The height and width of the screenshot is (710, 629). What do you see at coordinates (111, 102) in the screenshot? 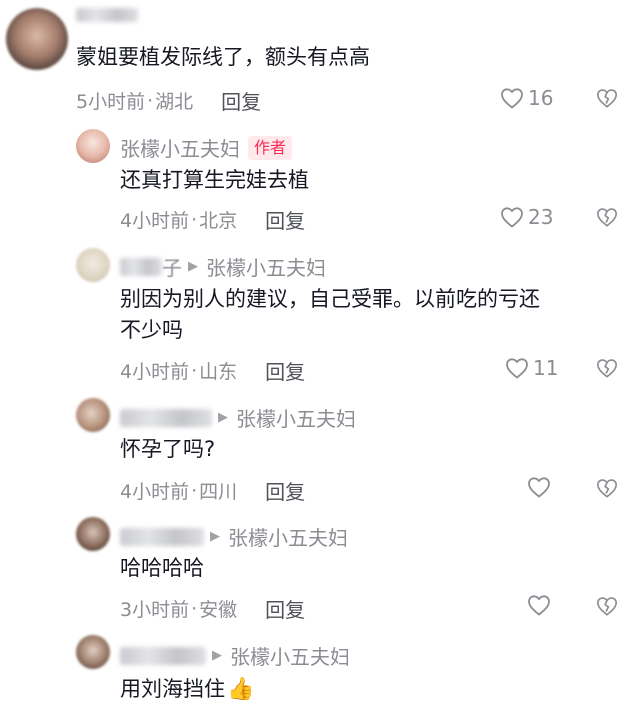
I see `timestamp: 5小时前` at bounding box center [111, 102].